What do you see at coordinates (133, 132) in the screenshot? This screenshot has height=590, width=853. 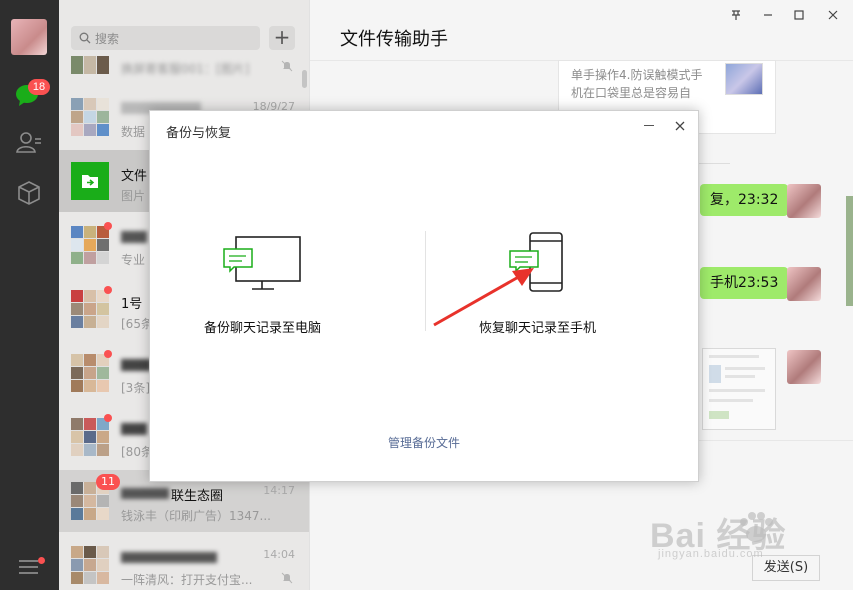 I see `chat-preview: 数据` at bounding box center [133, 132].